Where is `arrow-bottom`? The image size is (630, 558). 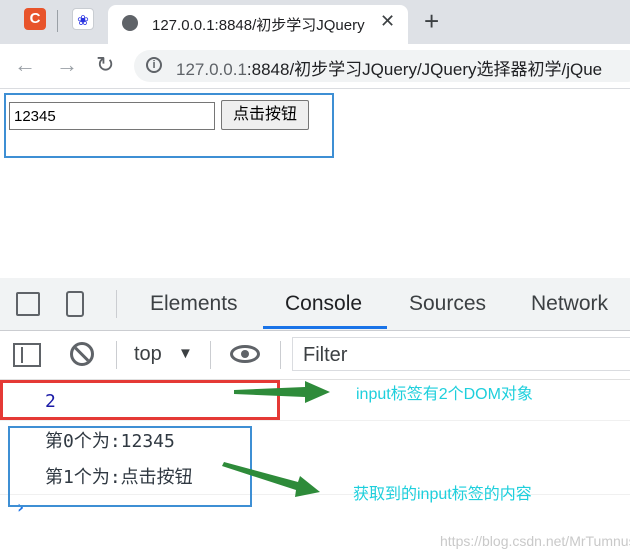 arrow-bottom is located at coordinates (271, 479).